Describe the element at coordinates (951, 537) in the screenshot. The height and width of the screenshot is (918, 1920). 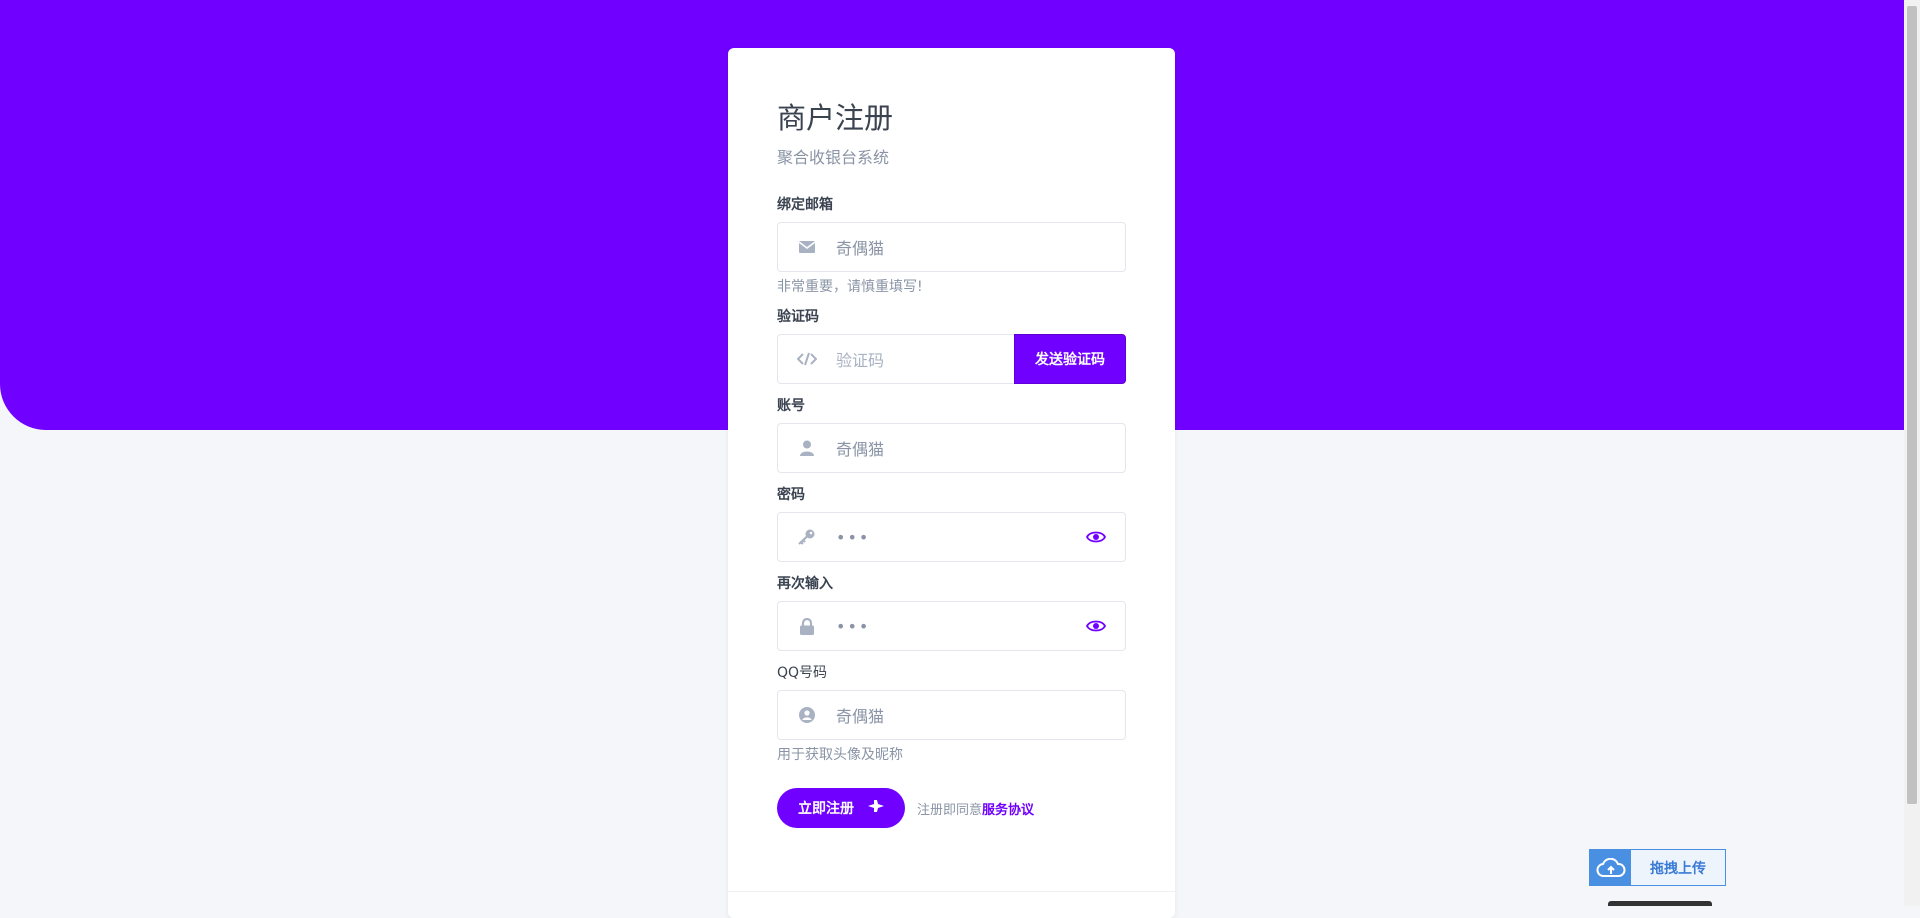
I see `password-field: •••` at that location.